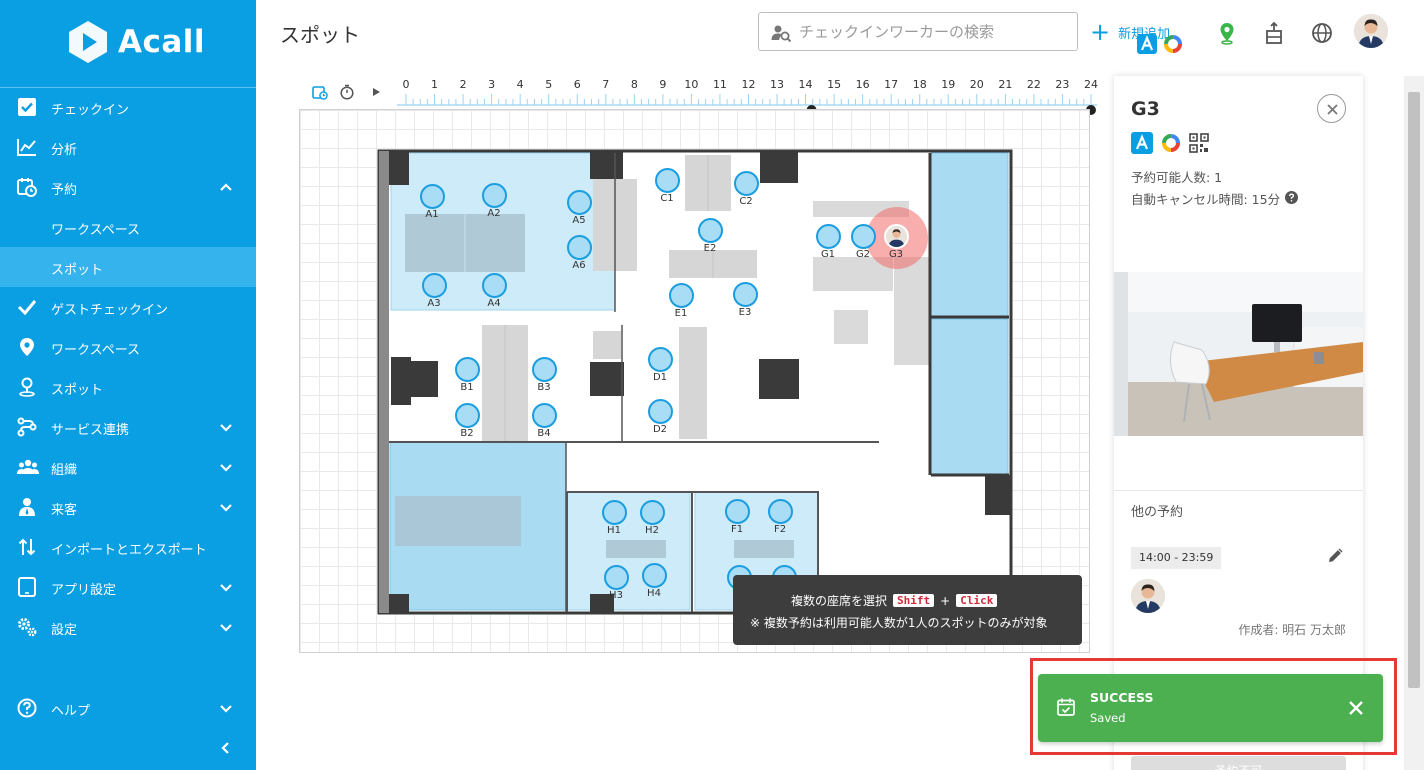 This screenshot has height=770, width=1424. What do you see at coordinates (914, 600) in the screenshot?
I see `shift-key: Shift` at bounding box center [914, 600].